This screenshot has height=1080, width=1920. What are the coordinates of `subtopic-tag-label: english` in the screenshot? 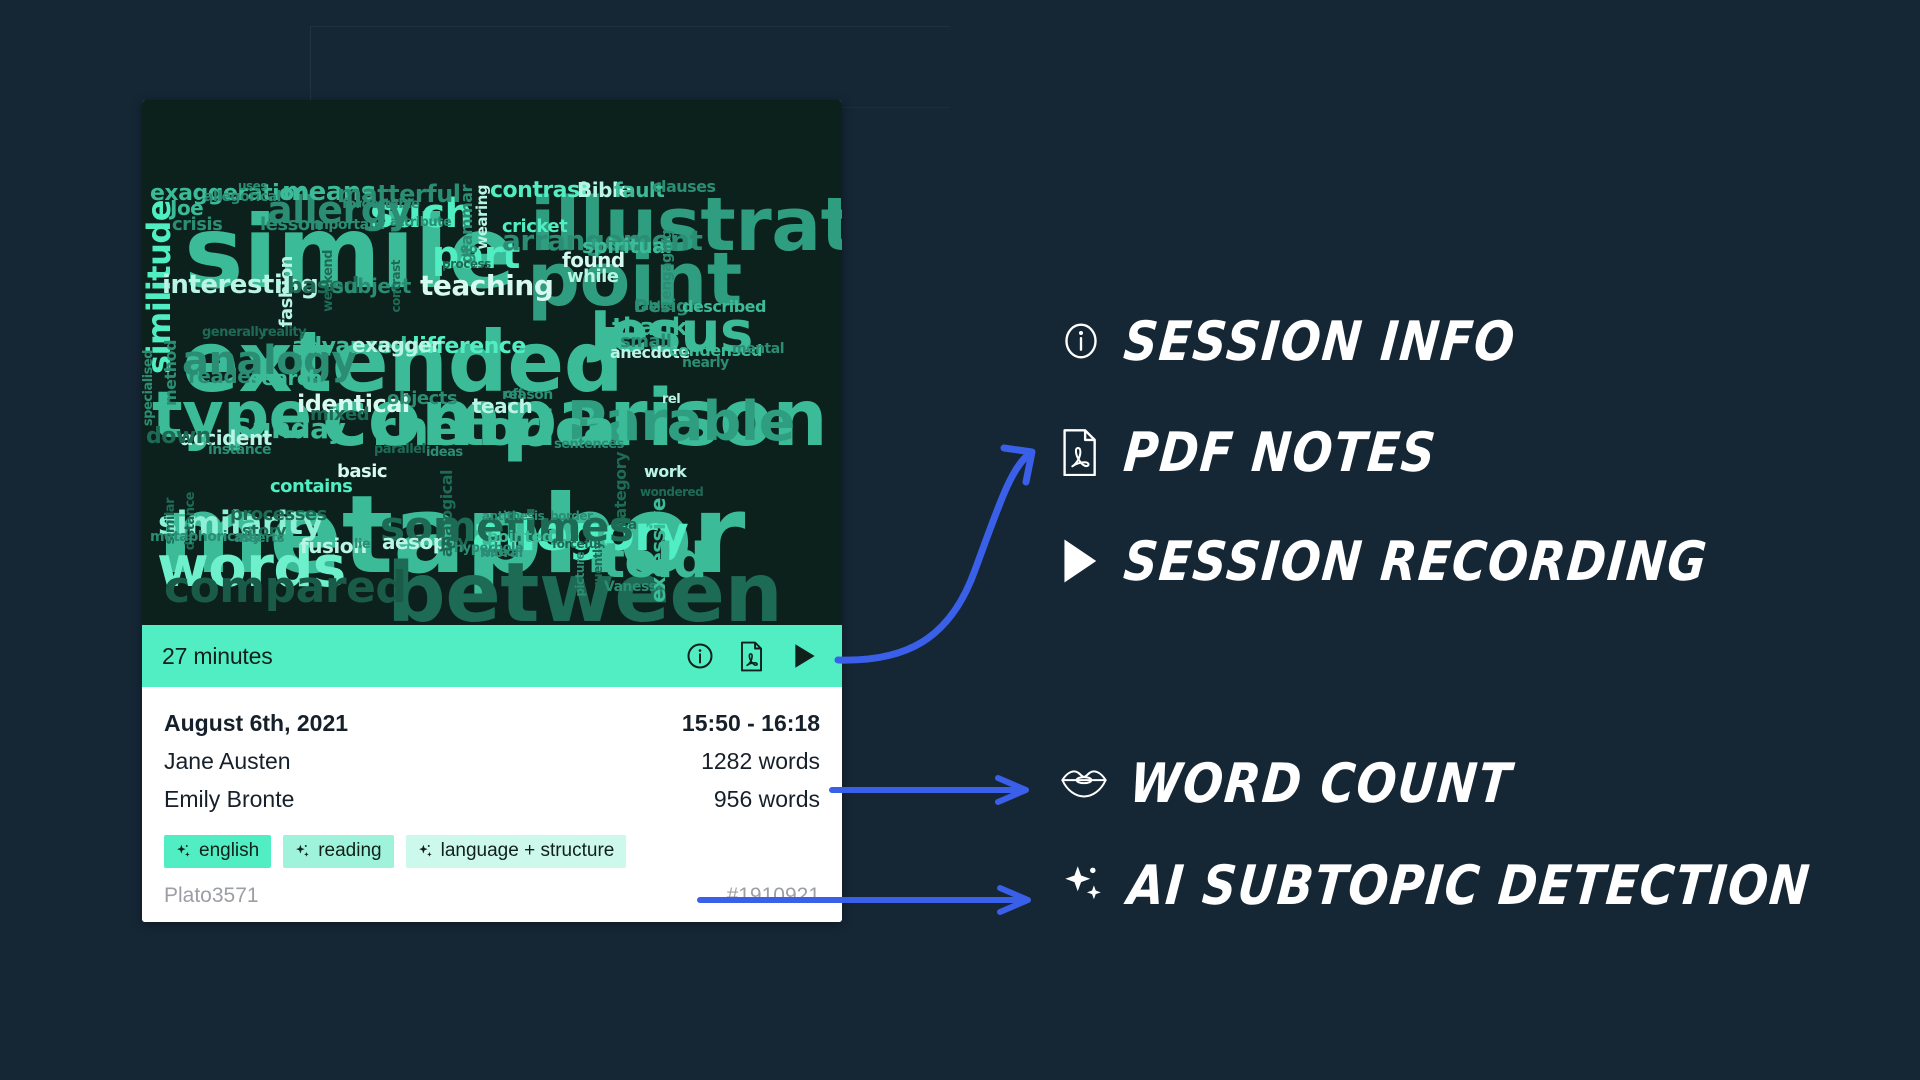 It's located at (229, 850).